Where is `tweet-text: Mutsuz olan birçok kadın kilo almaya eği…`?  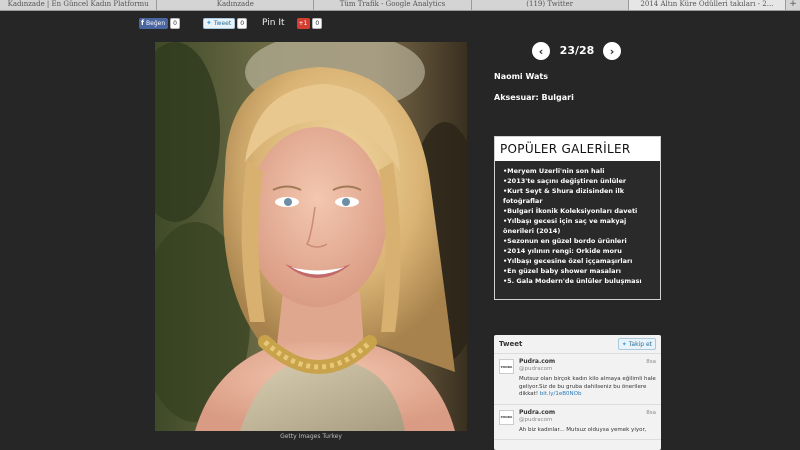
tweet-text: Mutsuz olan birçok kadın kilo almaya eği… is located at coordinates (587, 387).